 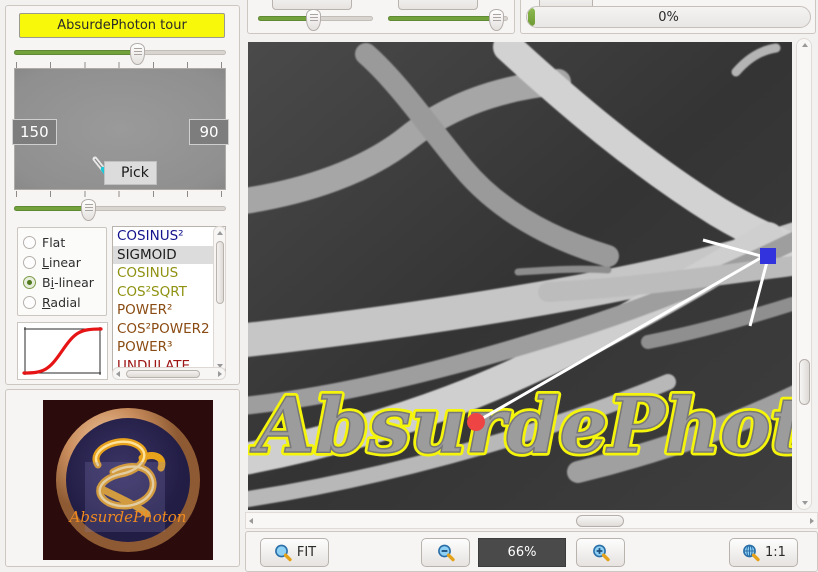 I want to click on pick-button: Pick, so click(x=130, y=173).